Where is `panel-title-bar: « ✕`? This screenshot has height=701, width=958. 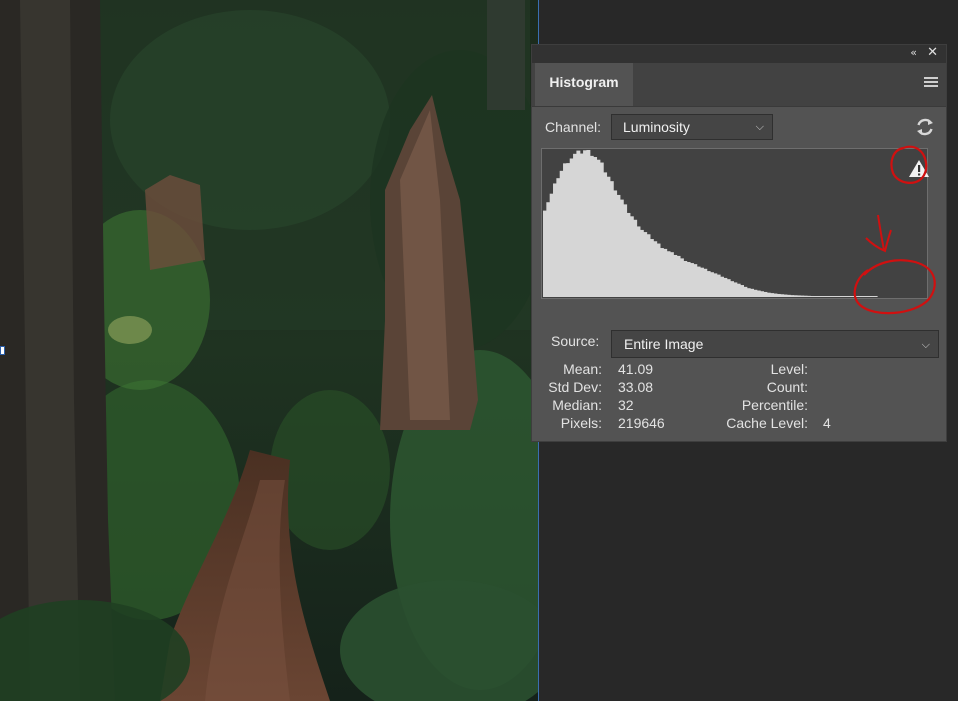 panel-title-bar: « ✕ is located at coordinates (739, 54).